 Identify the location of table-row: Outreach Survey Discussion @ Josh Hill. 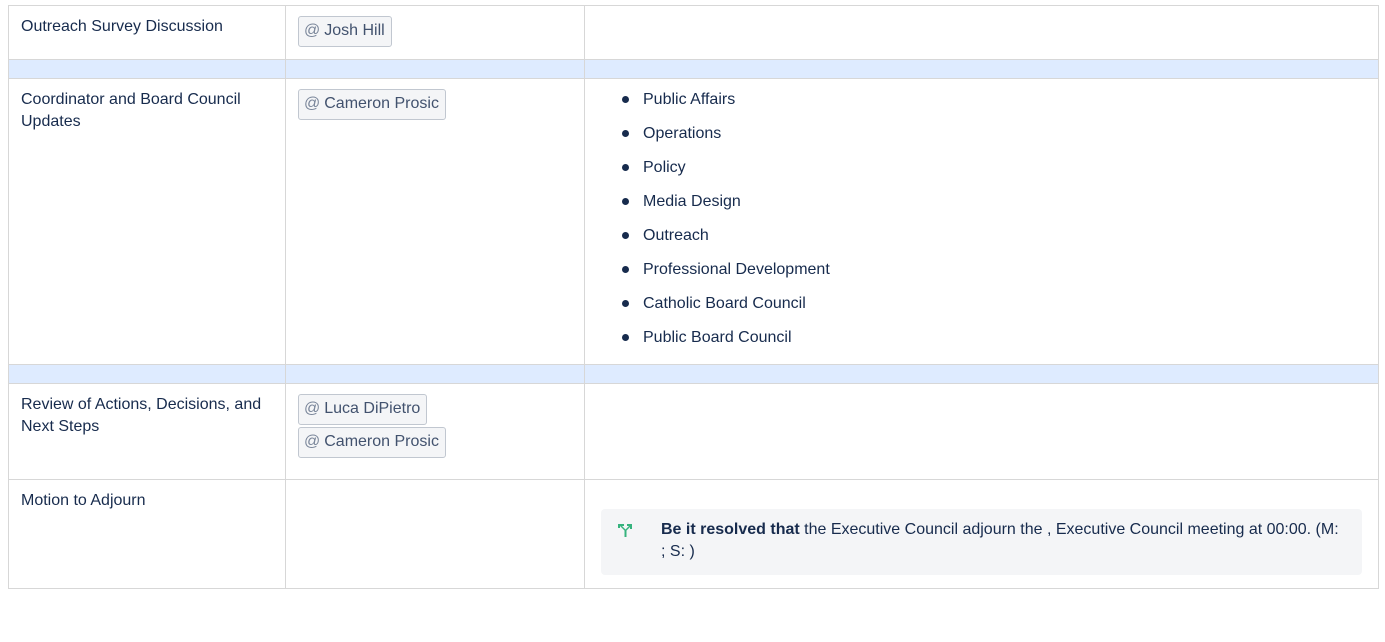
(693, 32).